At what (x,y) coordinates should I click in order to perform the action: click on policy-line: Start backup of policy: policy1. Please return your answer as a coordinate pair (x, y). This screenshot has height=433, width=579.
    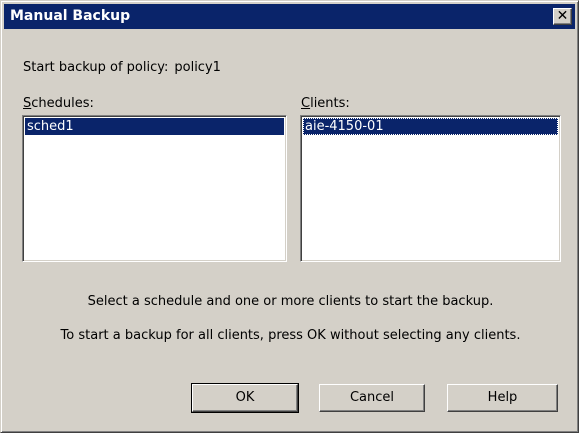
    Looking at the image, I should click on (122, 67).